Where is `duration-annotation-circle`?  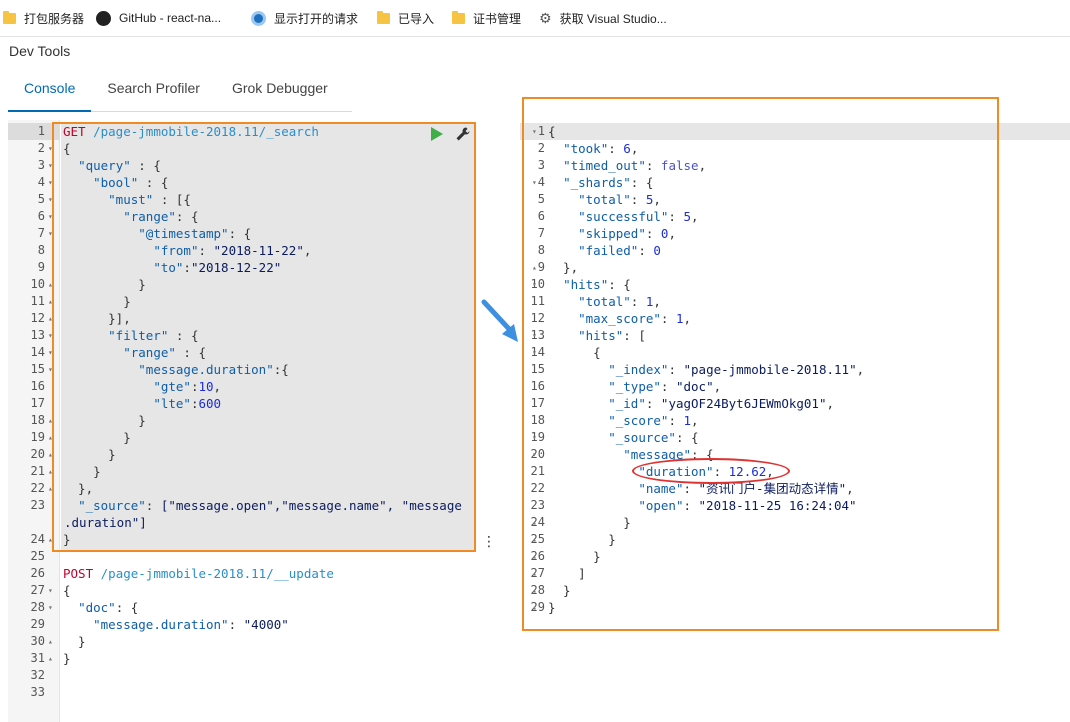
duration-annotation-circle is located at coordinates (711, 471).